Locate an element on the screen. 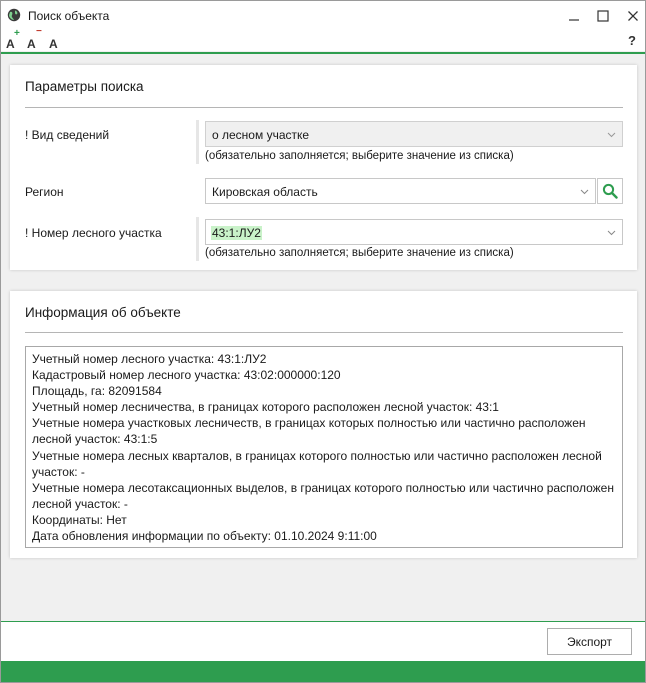  toolbar: A + A − A ? is located at coordinates (323, 38).